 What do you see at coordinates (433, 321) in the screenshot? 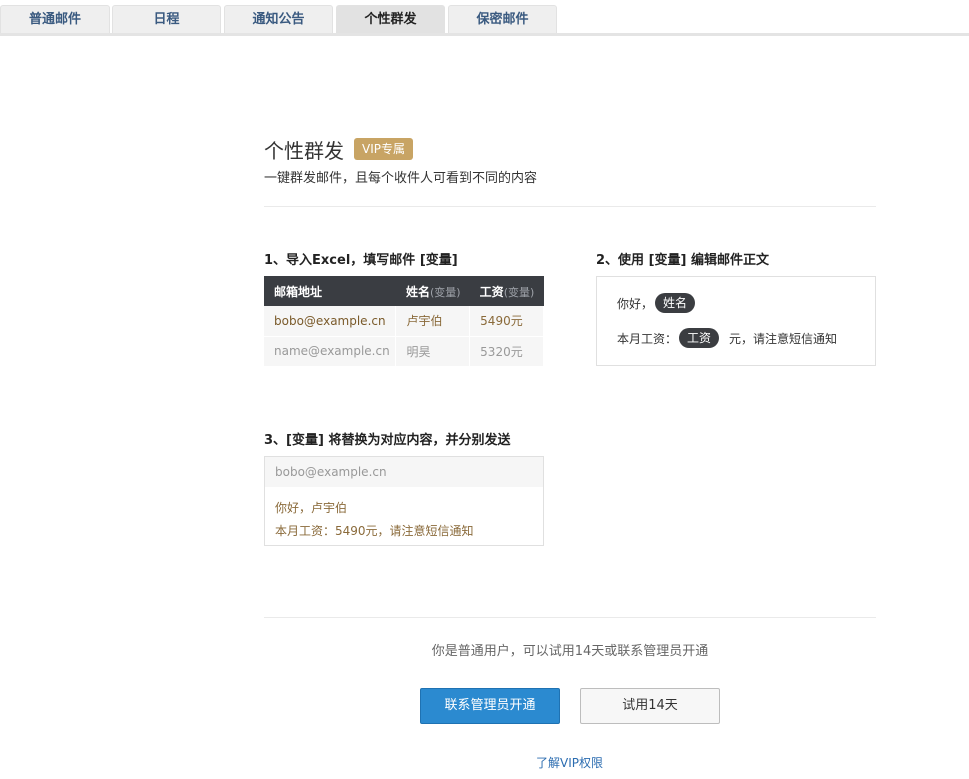
I see `table-cell: 卢宇伯` at bounding box center [433, 321].